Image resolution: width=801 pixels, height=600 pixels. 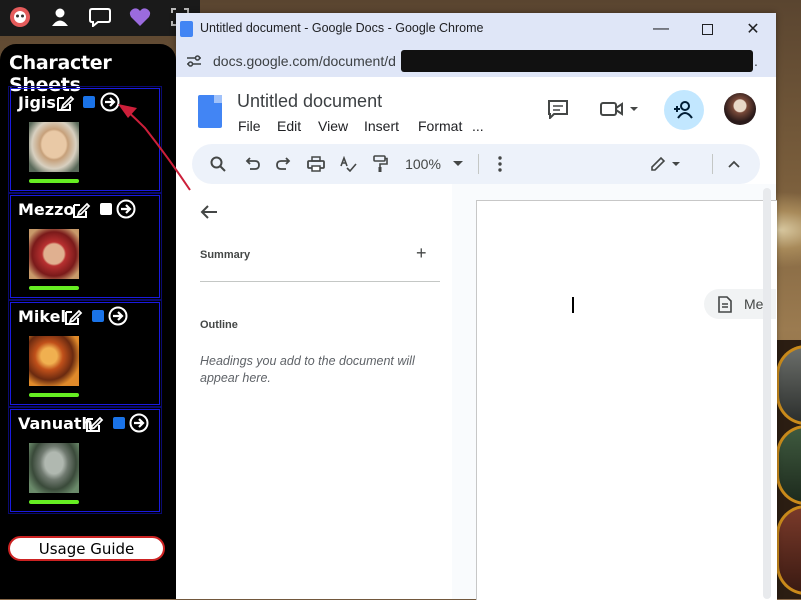 What do you see at coordinates (668, 164) in the screenshot?
I see `editing-mode-icon` at bounding box center [668, 164].